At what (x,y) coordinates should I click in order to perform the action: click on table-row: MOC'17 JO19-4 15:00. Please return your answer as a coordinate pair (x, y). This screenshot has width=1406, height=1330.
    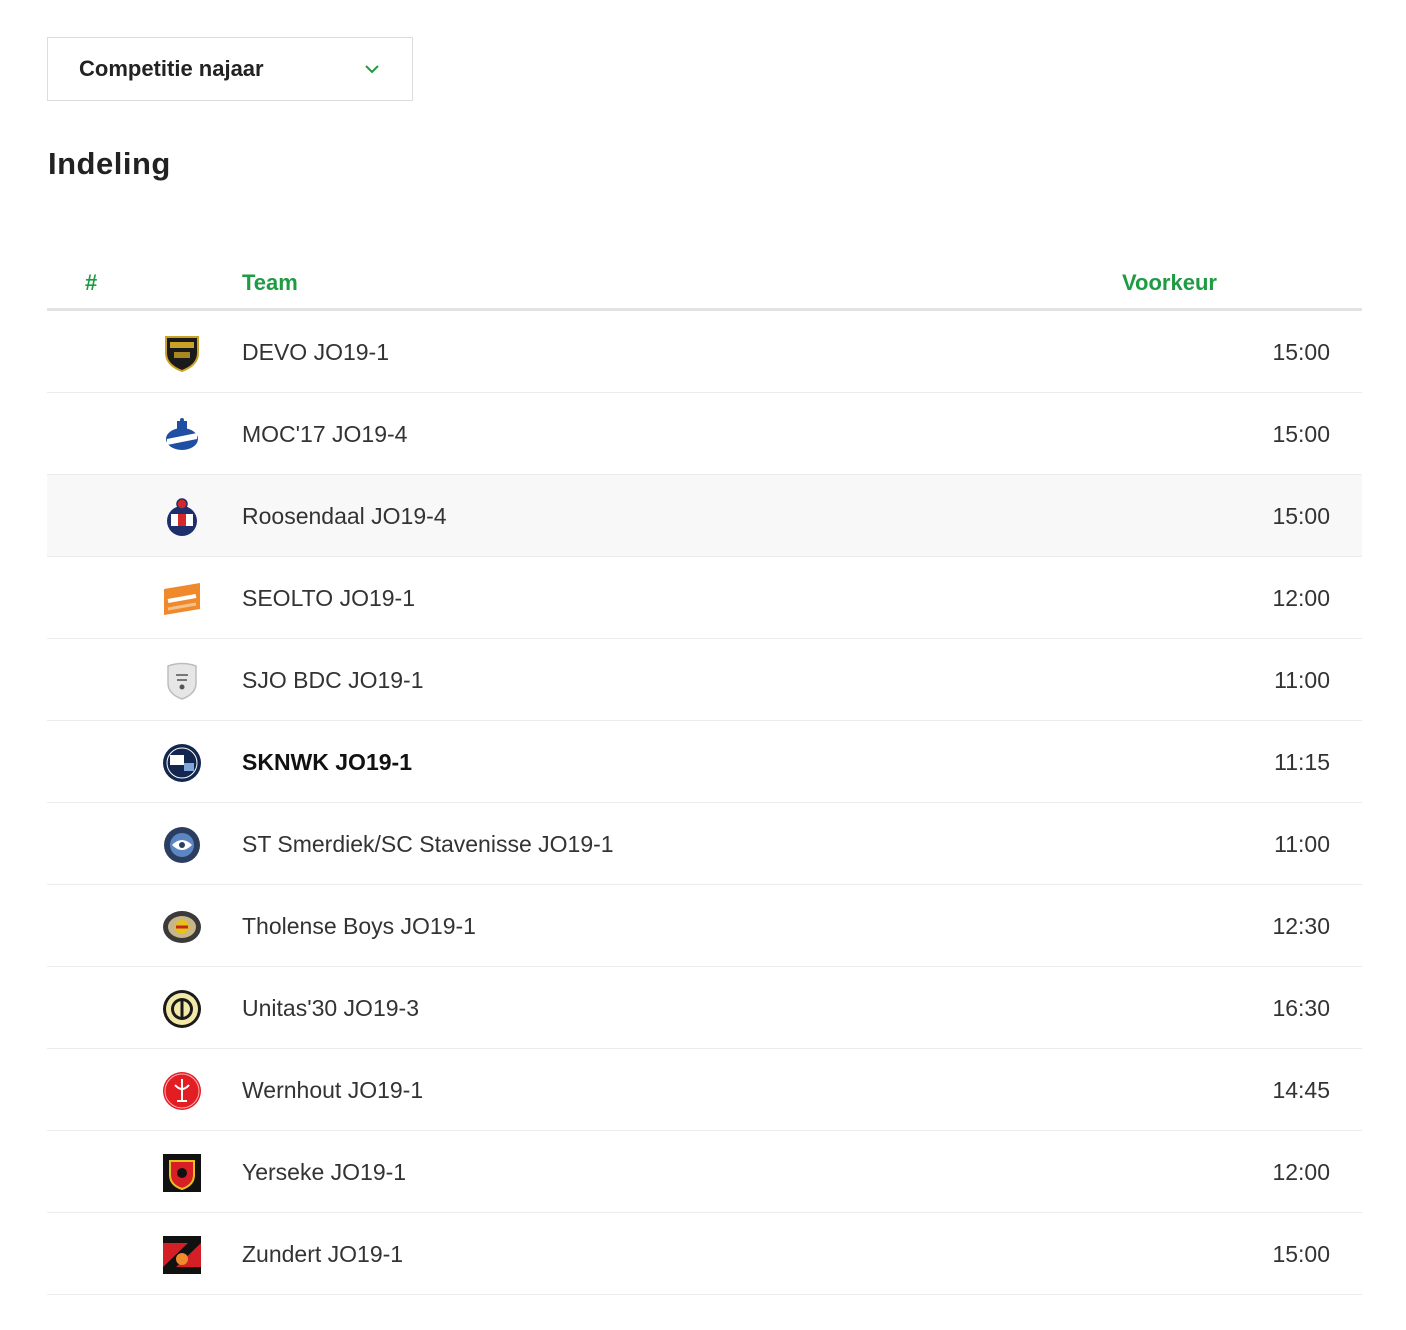
    Looking at the image, I should click on (704, 434).